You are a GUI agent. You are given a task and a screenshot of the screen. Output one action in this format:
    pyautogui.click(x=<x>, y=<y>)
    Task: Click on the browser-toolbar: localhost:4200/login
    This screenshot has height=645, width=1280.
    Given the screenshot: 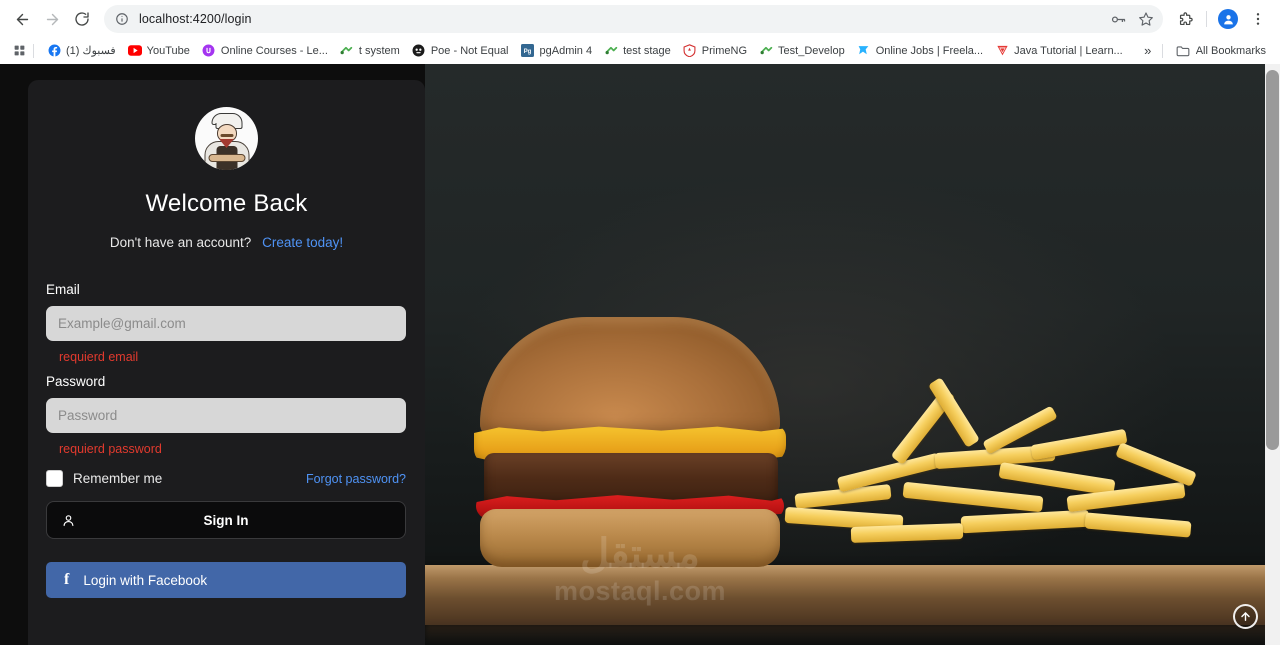 What is the action you would take?
    pyautogui.click(x=640, y=19)
    